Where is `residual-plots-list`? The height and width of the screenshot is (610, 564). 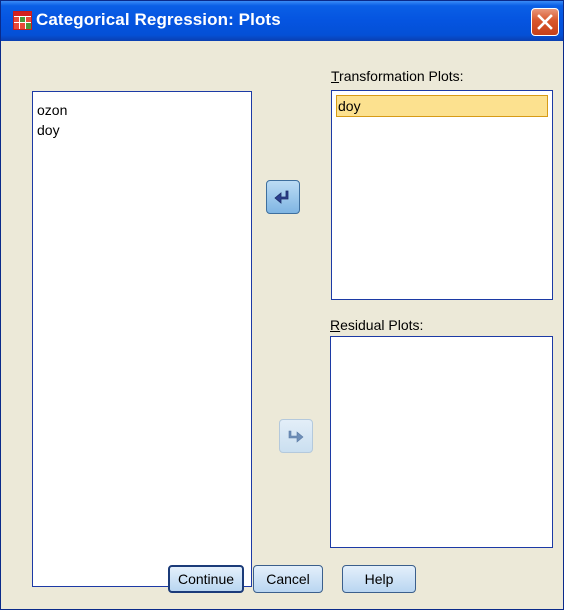 residual-plots-list is located at coordinates (441, 442).